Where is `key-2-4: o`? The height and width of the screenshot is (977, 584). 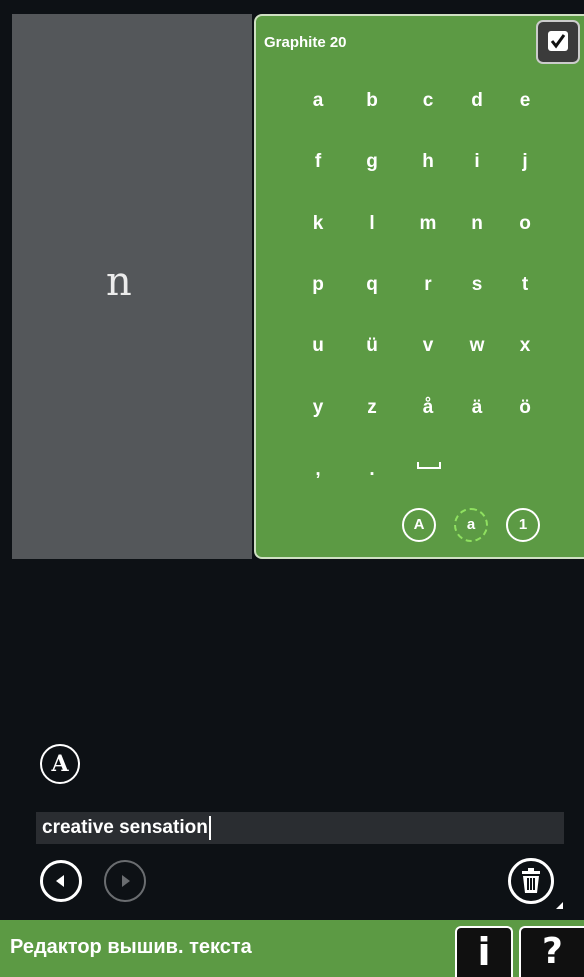
key-2-4: o is located at coordinates (525, 224).